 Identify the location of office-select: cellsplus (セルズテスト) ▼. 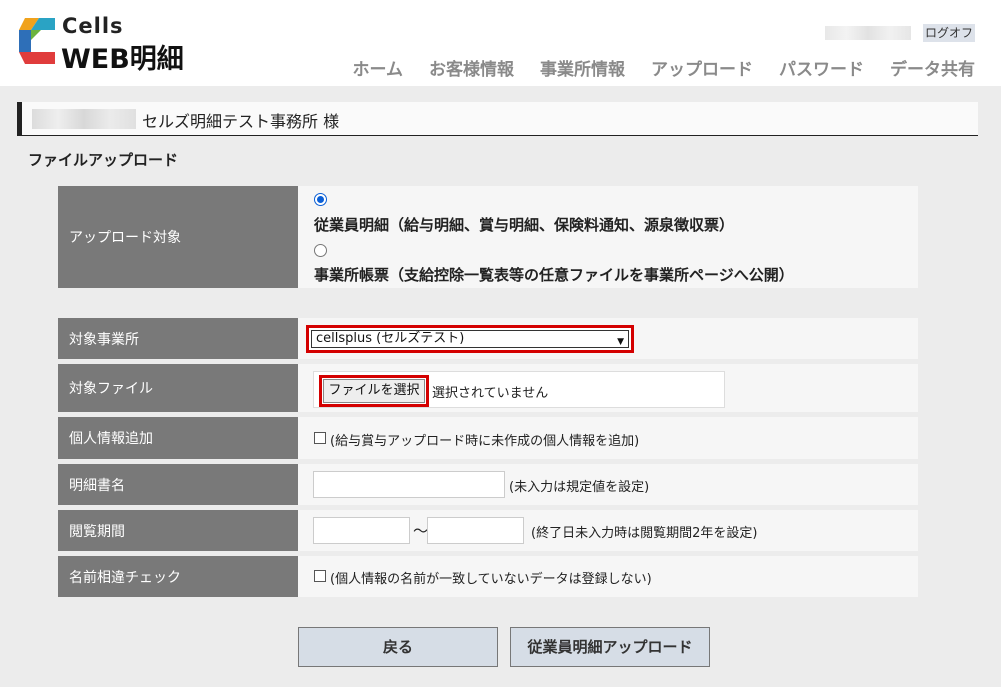
(470, 339).